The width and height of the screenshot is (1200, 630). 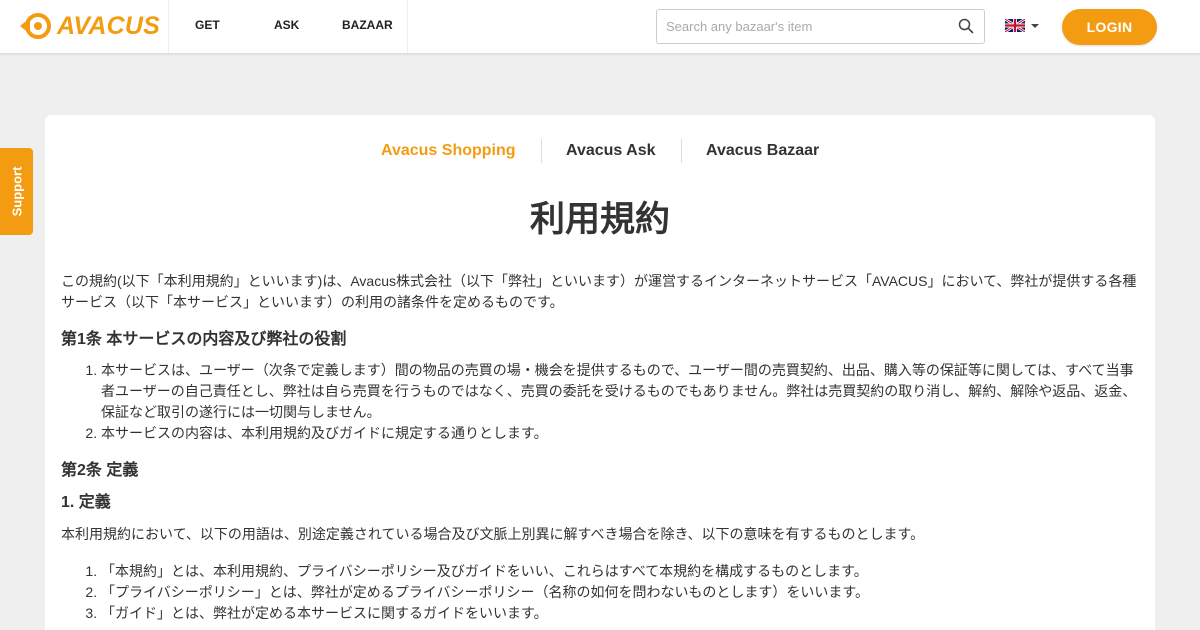 What do you see at coordinates (1109, 27) in the screenshot?
I see `login-button: LOGIN` at bounding box center [1109, 27].